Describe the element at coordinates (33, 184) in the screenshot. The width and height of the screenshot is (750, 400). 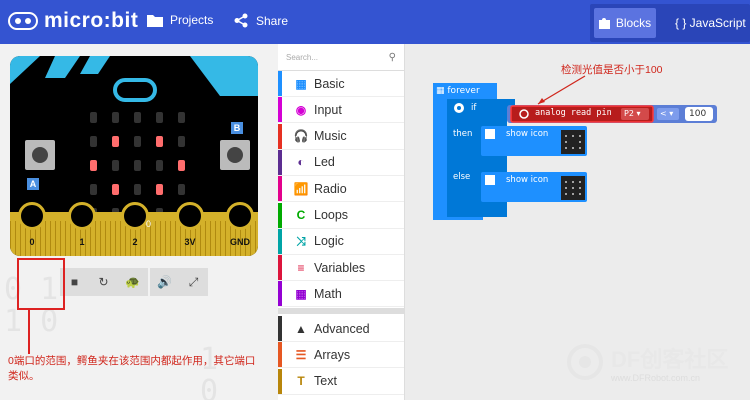
I see `button-a-label: A` at that location.